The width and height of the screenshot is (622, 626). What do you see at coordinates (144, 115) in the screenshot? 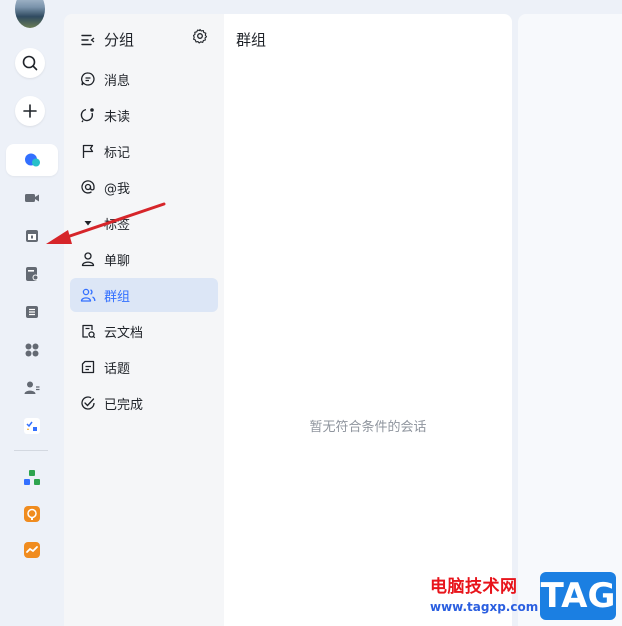
I see `nav-item-unread: 未读` at bounding box center [144, 115].